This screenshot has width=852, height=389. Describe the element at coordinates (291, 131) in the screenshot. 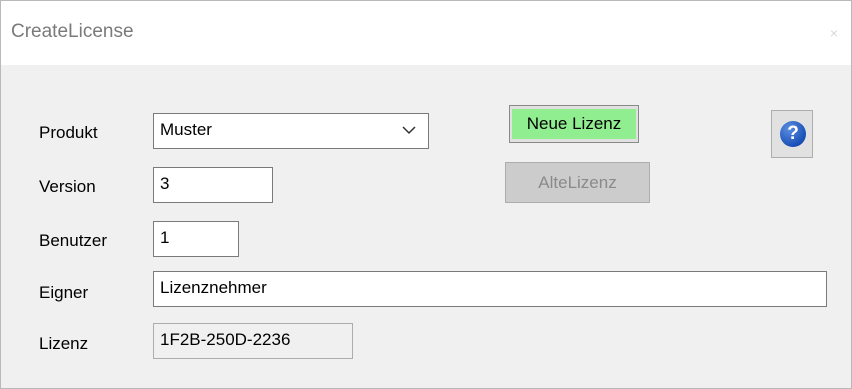

I see `produkt-dropdown: Muster` at that location.